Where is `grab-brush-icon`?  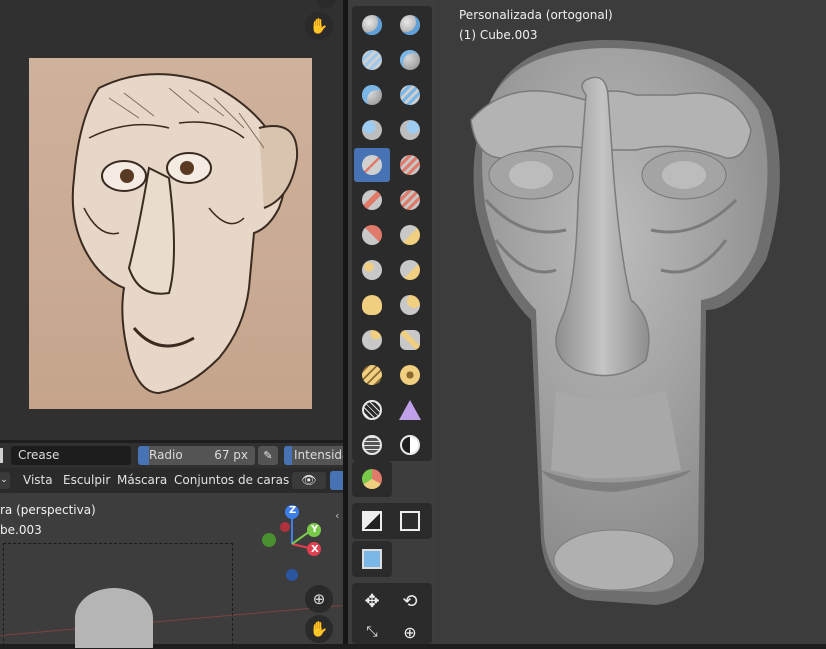
grab-brush-icon is located at coordinates (410, 270).